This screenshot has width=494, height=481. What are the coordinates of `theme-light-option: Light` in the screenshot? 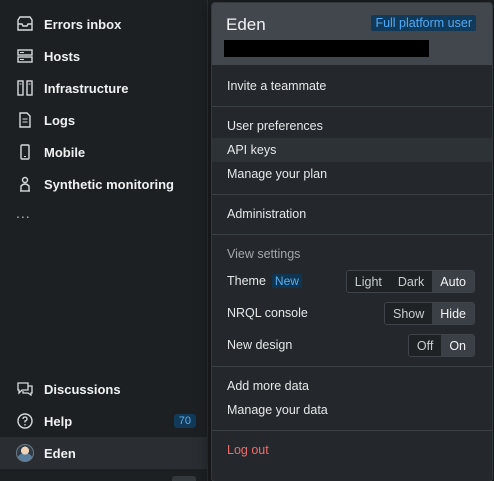 It's located at (368, 281).